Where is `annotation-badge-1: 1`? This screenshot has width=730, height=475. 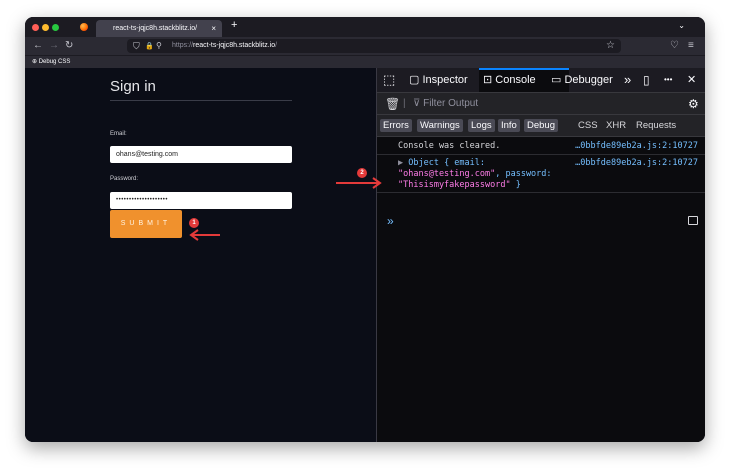
annotation-badge-1: 1 is located at coordinates (194, 223).